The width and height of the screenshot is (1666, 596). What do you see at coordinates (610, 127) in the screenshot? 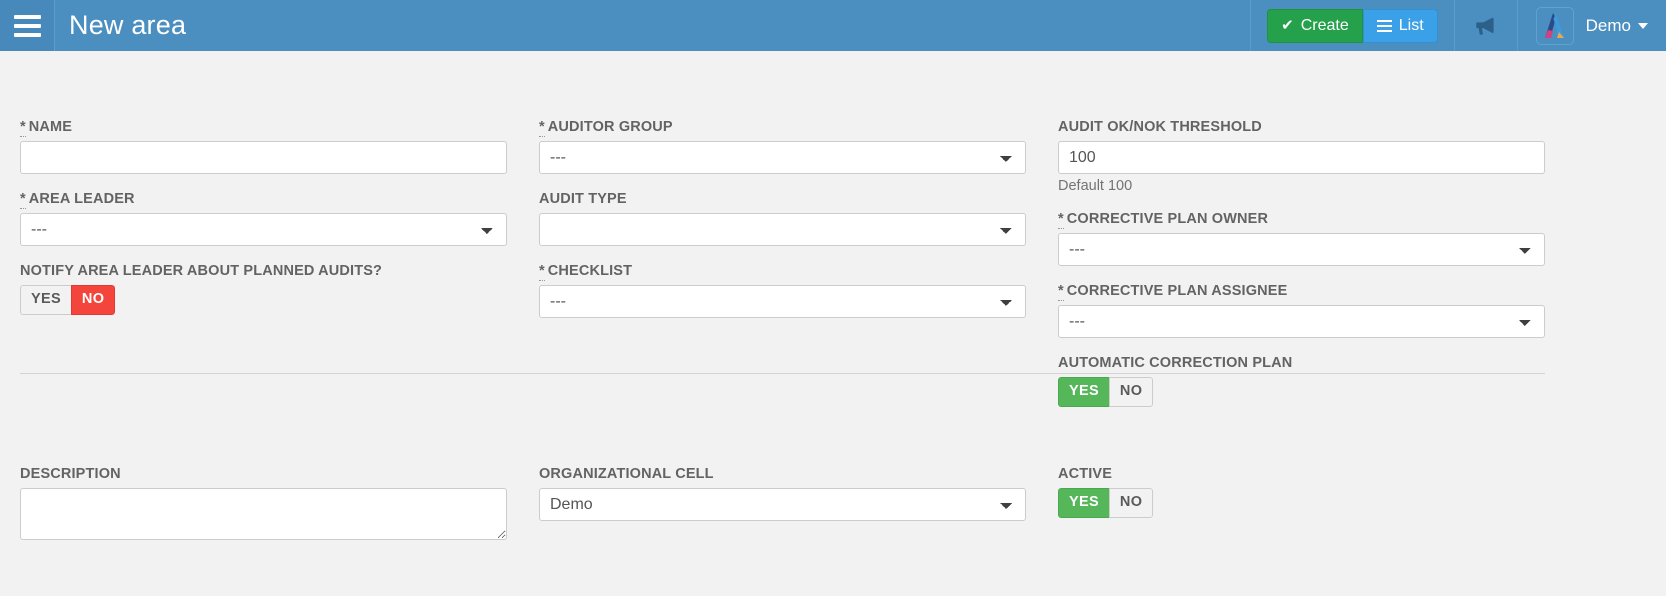
I see `label-auditor-group-text: AUDITOR GROUP` at bounding box center [610, 127].